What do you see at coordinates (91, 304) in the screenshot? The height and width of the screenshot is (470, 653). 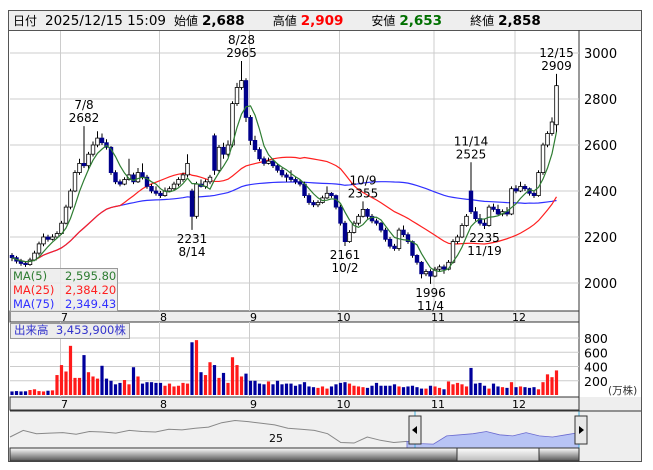 I see `ma75-value: 2,349.43` at bounding box center [91, 304].